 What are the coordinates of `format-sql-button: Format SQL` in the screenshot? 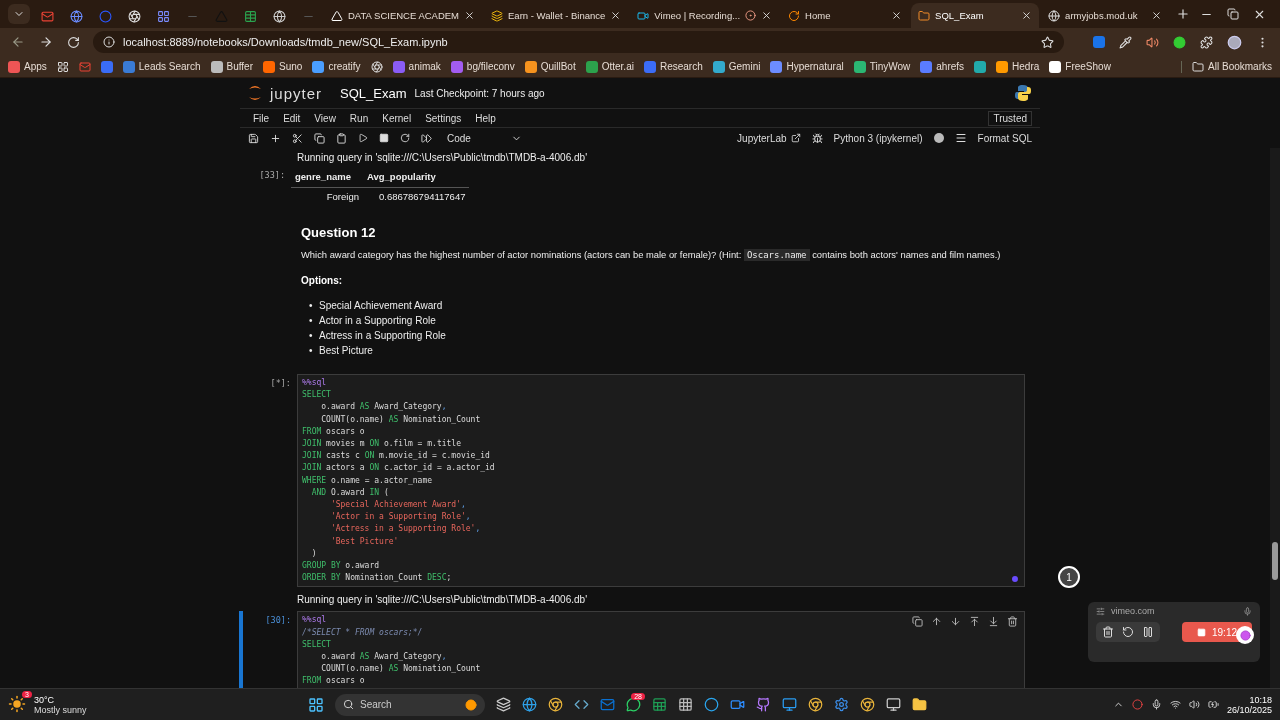 It's located at (1004, 138).